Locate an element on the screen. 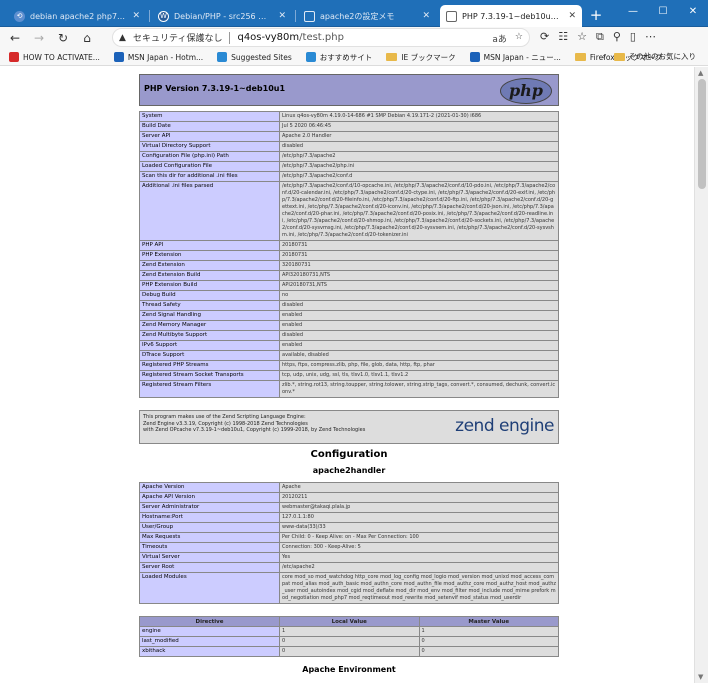 The width and height of the screenshot is (708, 683). bookmark-item: Suggested Sites is located at coordinates (254, 57).